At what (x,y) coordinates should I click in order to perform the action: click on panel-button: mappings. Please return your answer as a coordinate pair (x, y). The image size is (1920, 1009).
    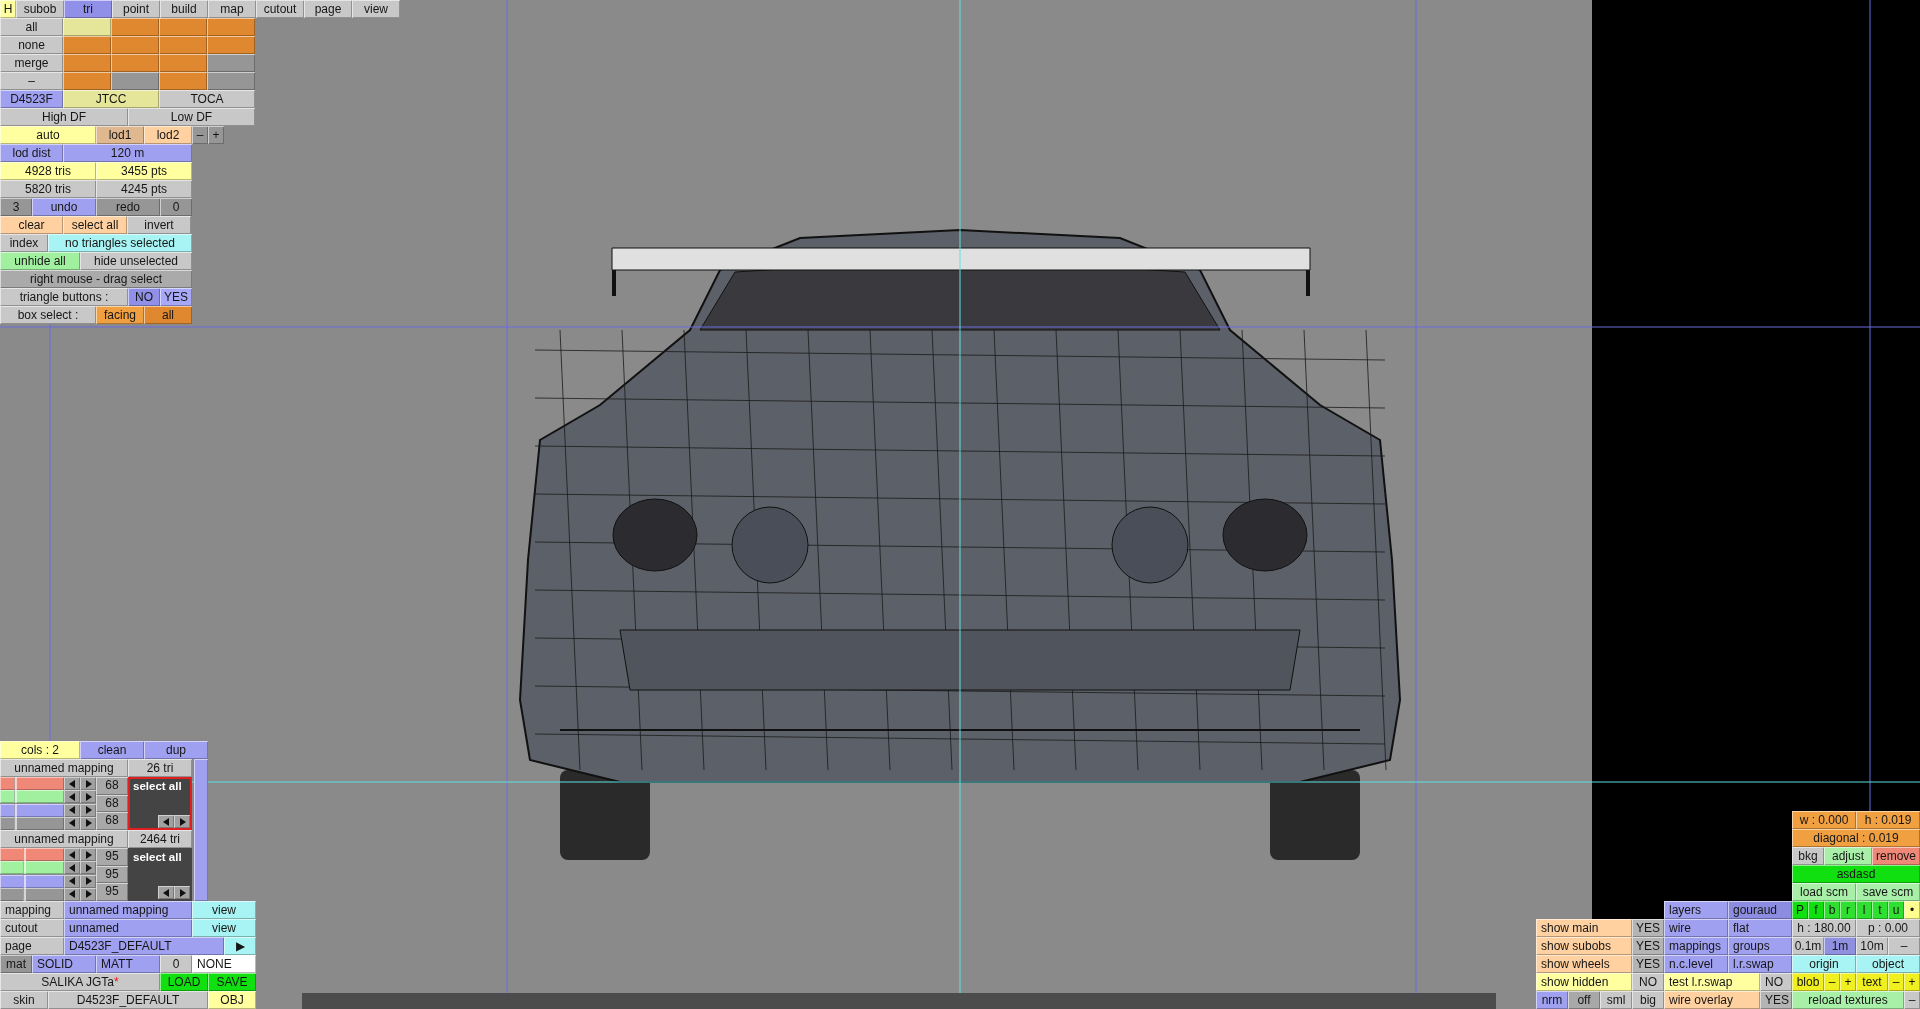
    Looking at the image, I should click on (1696, 946).